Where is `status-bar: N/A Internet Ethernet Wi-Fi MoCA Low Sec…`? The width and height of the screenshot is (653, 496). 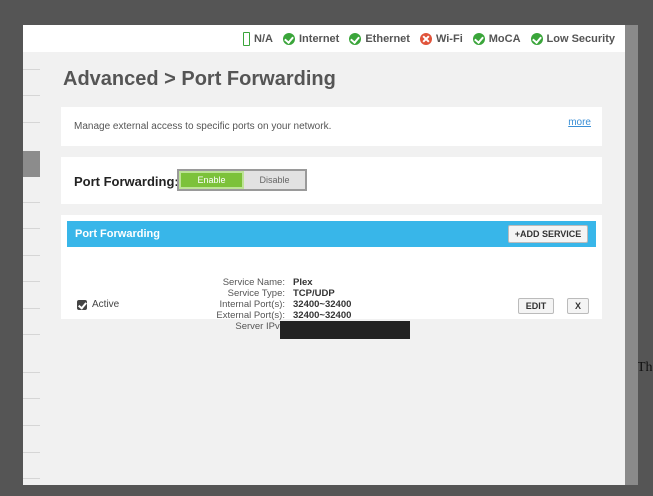
status-bar: N/A Internet Ethernet Wi-Fi MoCA Low Sec… is located at coordinates (324, 38).